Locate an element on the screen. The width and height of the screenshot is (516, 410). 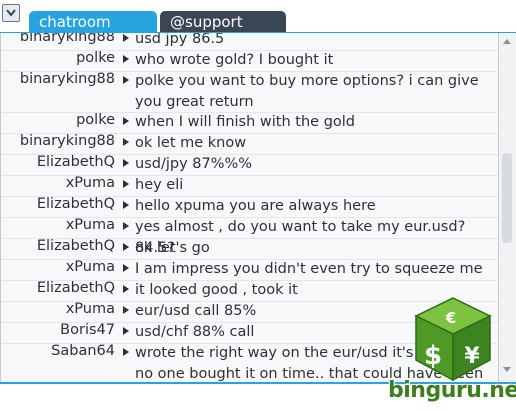
message-text: usd jpy 86.5 is located at coordinates (180, 40).